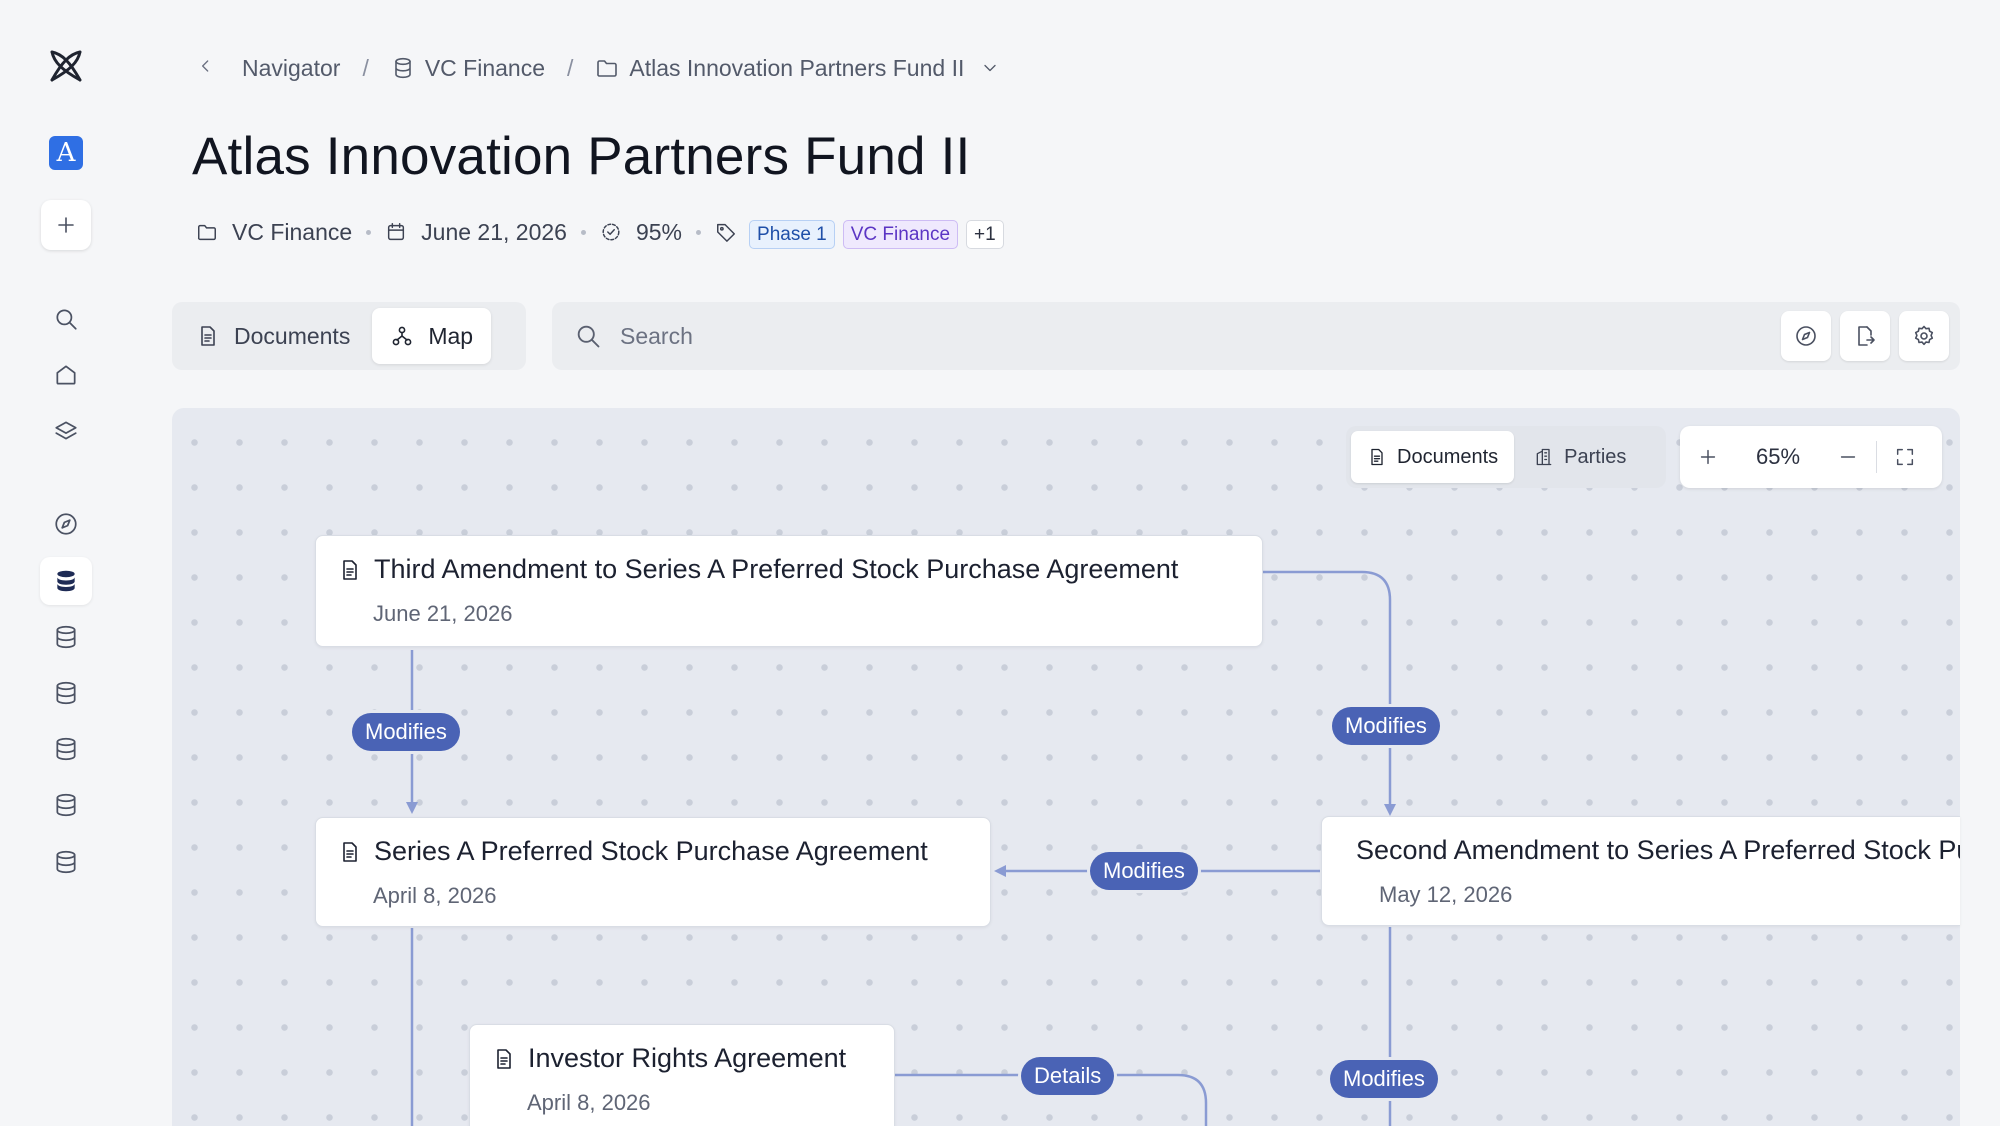 The image size is (2000, 1126). I want to click on app-logo-icon, so click(66, 66).